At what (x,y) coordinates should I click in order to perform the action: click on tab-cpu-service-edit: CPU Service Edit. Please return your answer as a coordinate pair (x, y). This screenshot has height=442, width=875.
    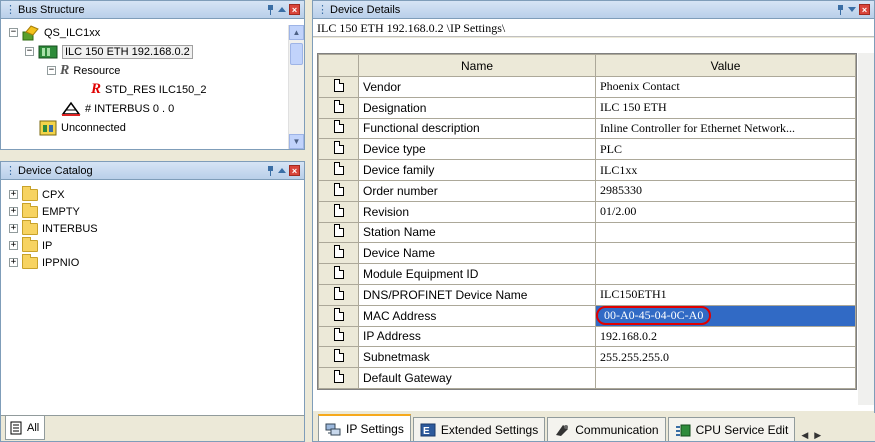
    Looking at the image, I should click on (731, 429).